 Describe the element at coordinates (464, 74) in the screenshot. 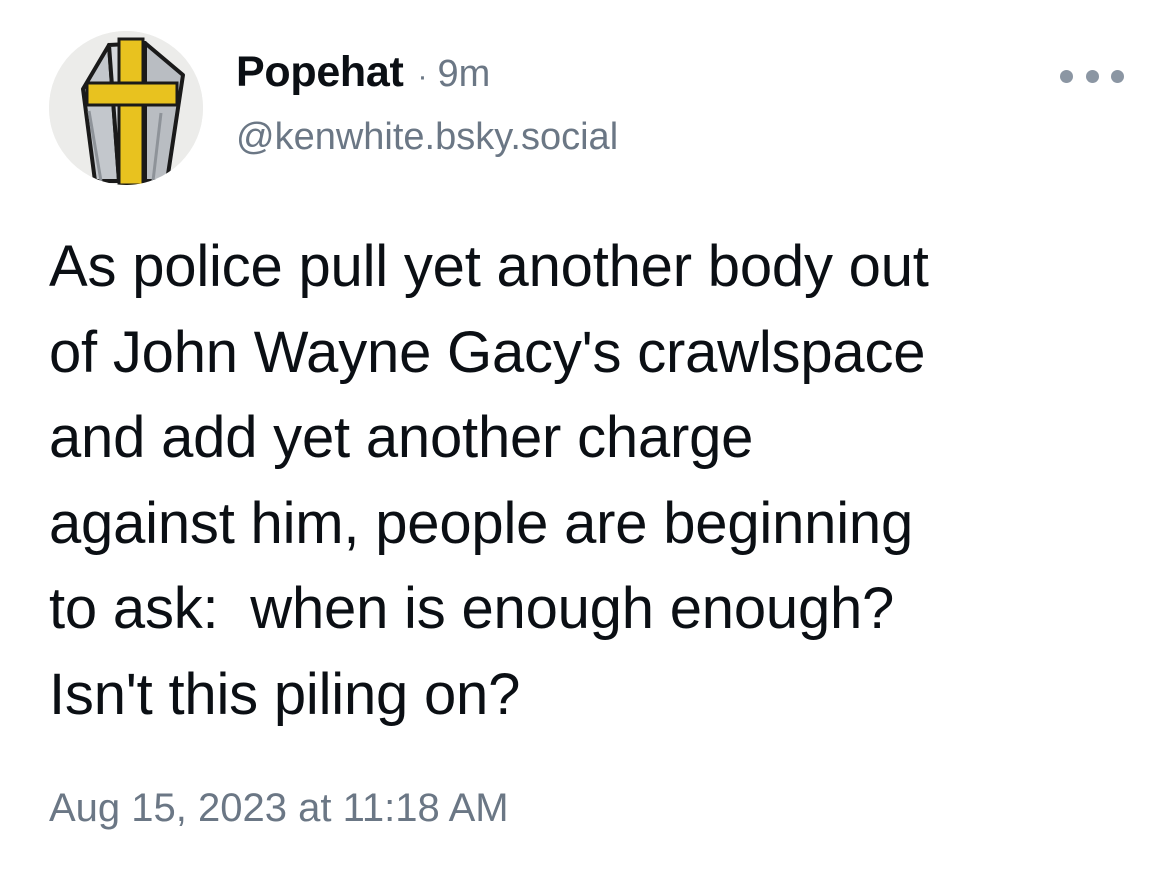

I see `post-age: 9m` at that location.